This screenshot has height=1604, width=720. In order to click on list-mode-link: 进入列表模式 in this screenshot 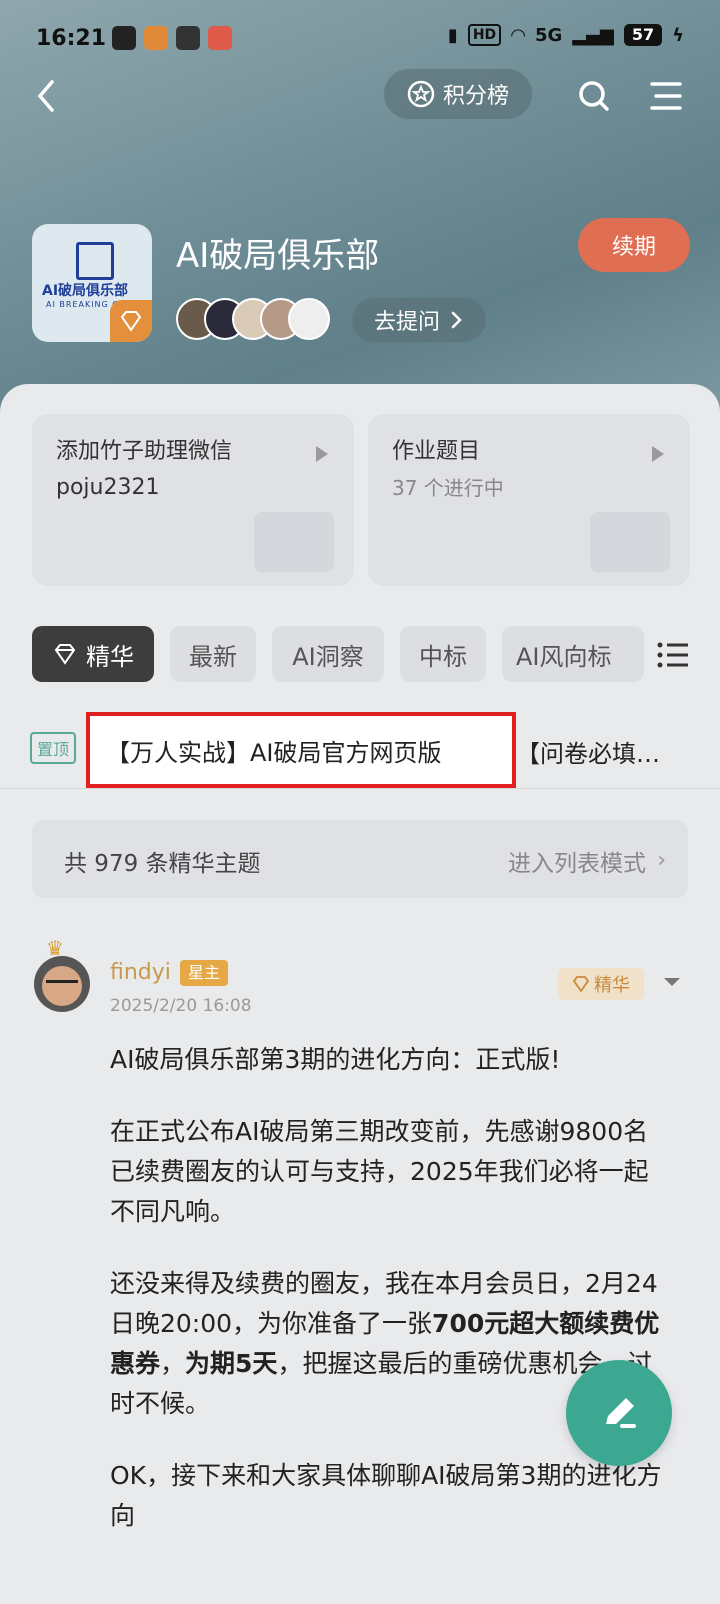, I will do `click(577, 861)`.